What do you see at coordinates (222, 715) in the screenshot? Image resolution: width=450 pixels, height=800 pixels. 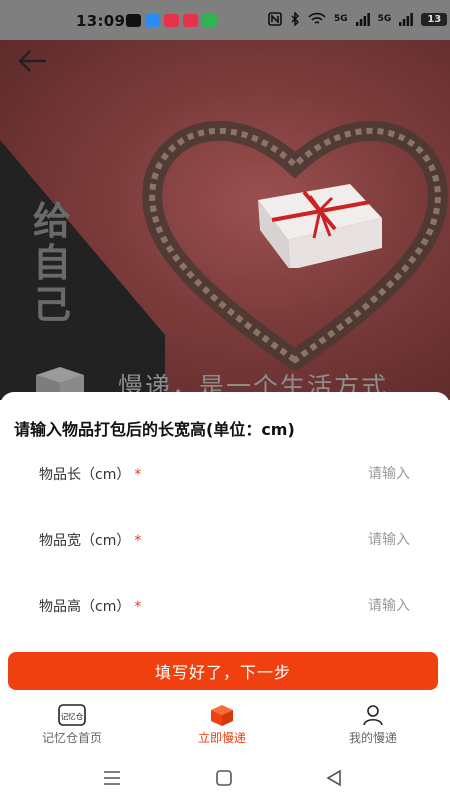 I see `package-icon` at bounding box center [222, 715].